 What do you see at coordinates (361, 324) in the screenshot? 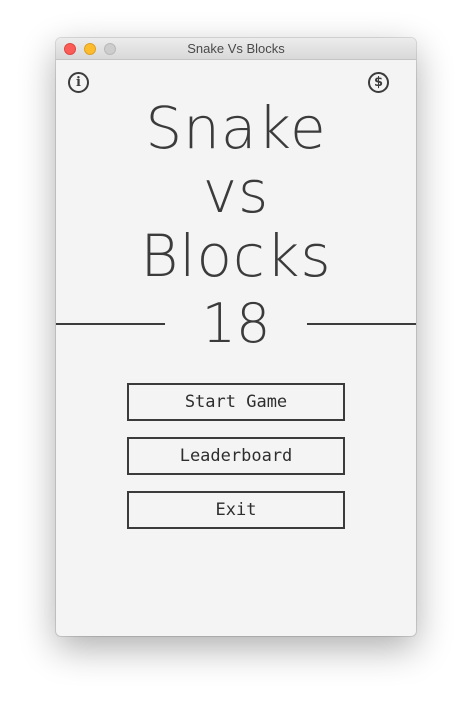
I see `score-divider-right` at bounding box center [361, 324].